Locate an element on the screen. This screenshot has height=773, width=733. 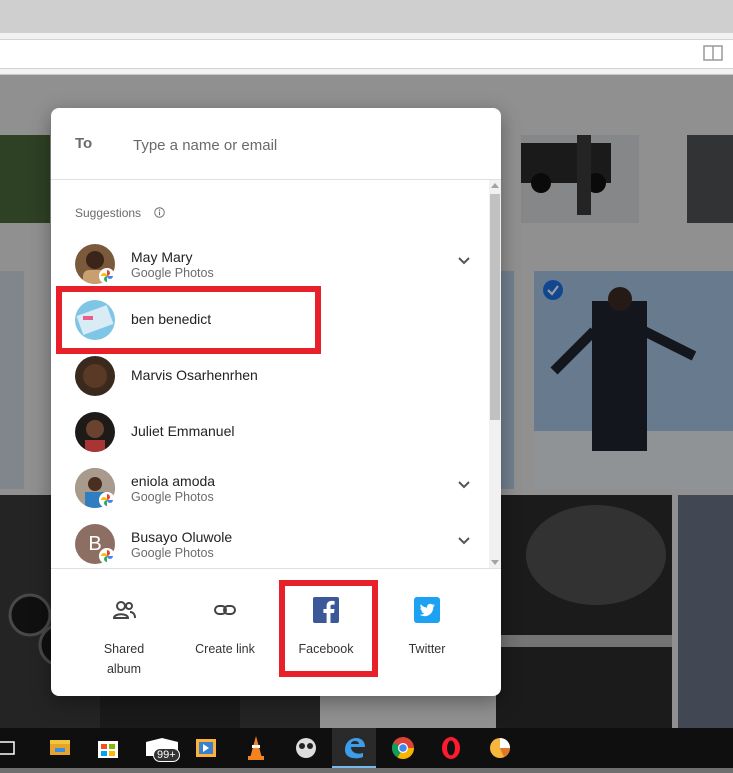
scroll-thumb is located at coordinates (495, 307).